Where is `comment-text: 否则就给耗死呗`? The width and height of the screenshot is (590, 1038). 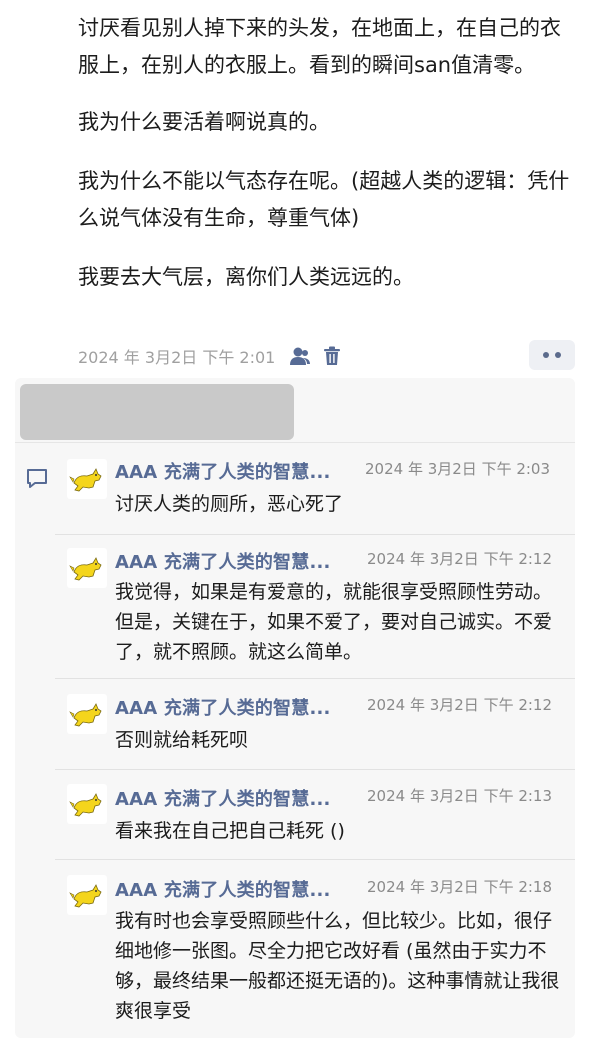 comment-text: 否则就给耗死呗 is located at coordinates (182, 740).